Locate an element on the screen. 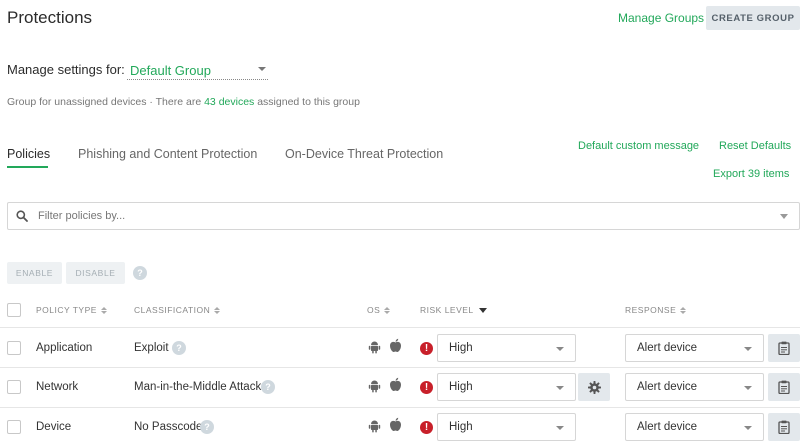  column-policy-type: POLICY TYPE is located at coordinates (71, 310).